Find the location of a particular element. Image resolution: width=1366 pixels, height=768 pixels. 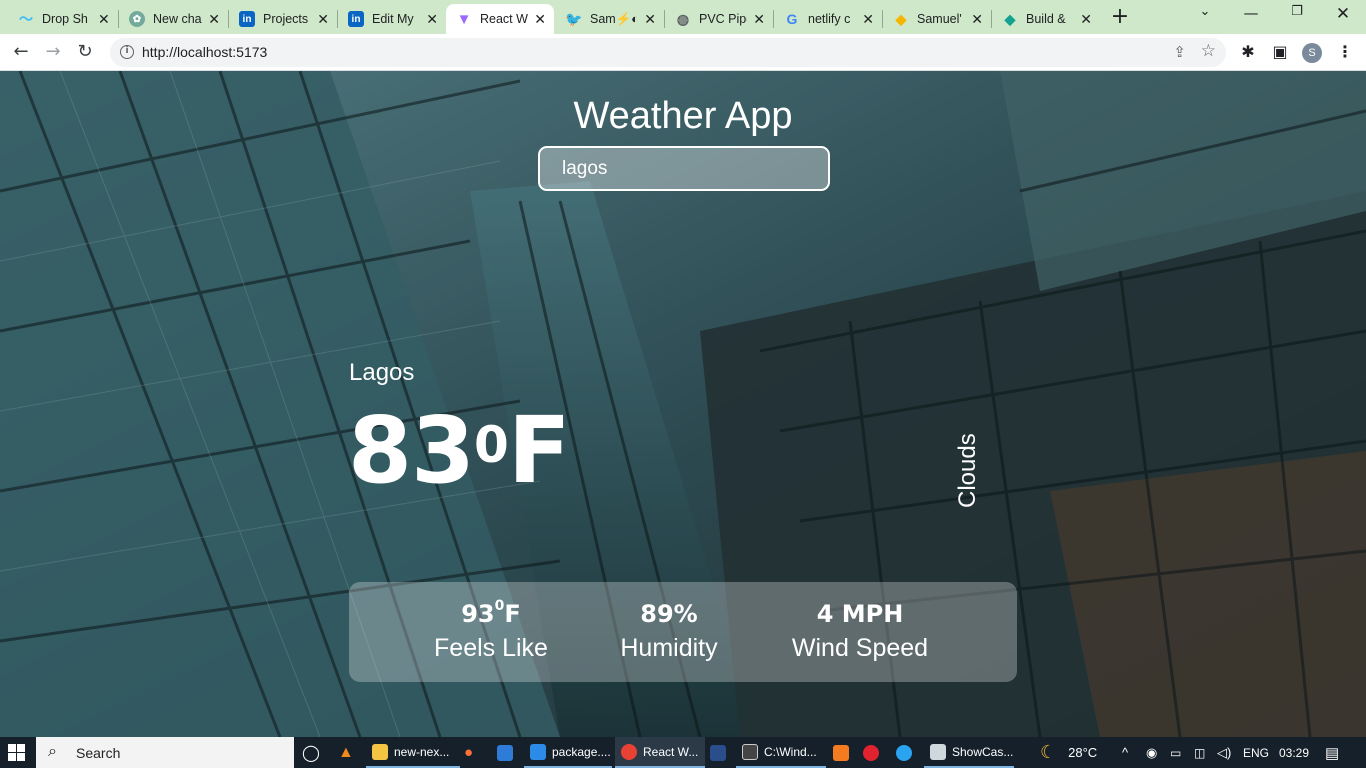

browser-tab: G netlify c ✕ is located at coordinates (828, 19).